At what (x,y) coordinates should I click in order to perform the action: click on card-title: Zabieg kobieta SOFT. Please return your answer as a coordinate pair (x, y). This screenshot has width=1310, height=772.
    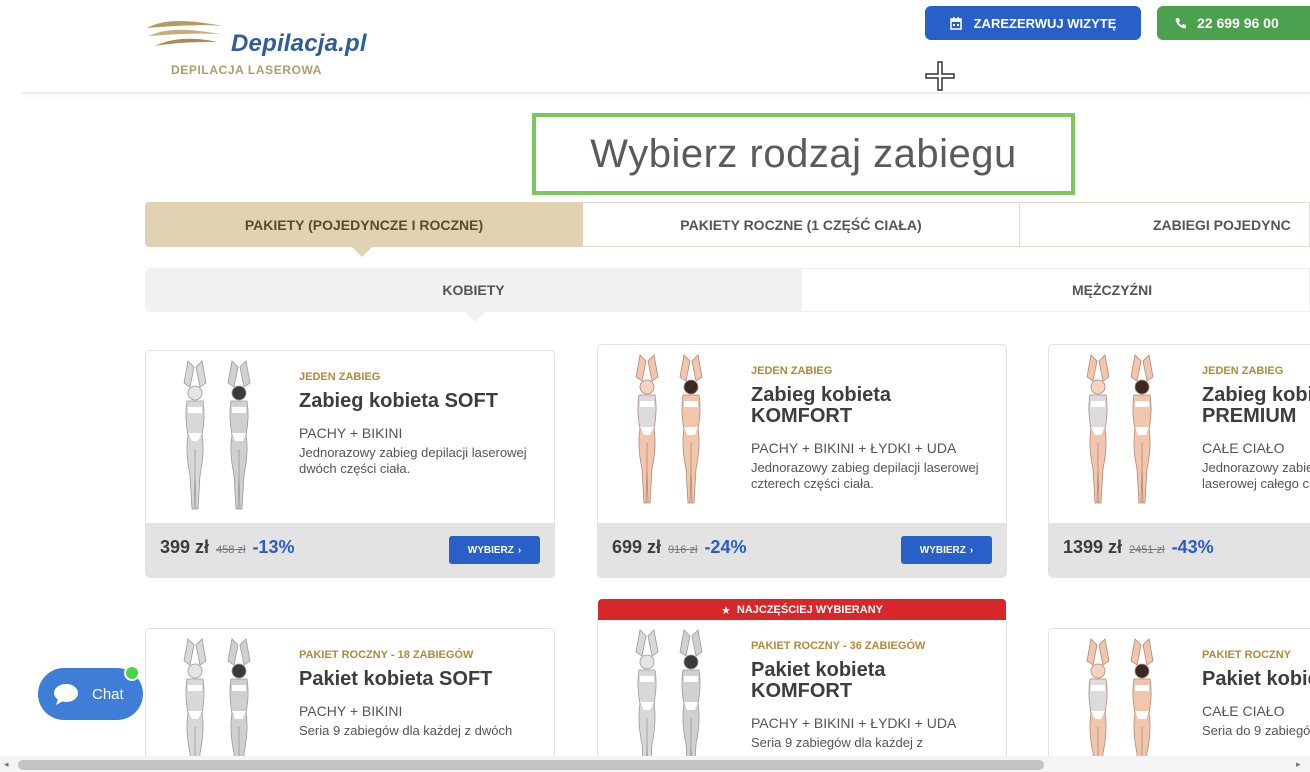
    Looking at the image, I should click on (398, 401).